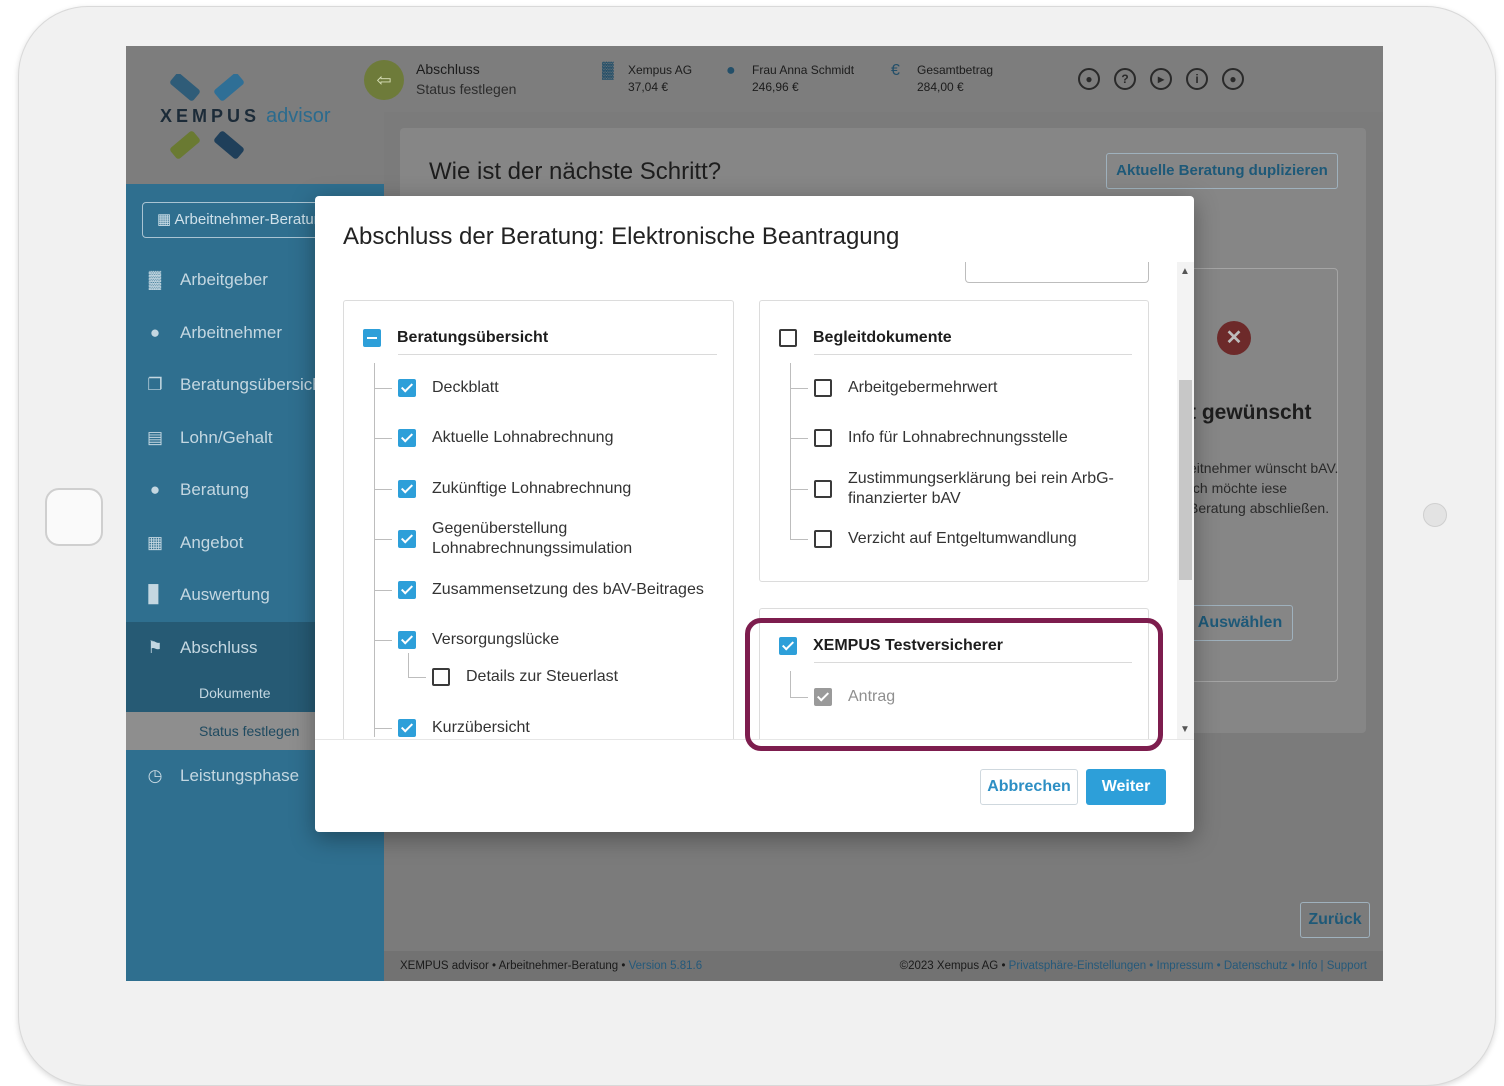  What do you see at coordinates (823, 697) in the screenshot?
I see `checkbox-checked-disabled` at bounding box center [823, 697].